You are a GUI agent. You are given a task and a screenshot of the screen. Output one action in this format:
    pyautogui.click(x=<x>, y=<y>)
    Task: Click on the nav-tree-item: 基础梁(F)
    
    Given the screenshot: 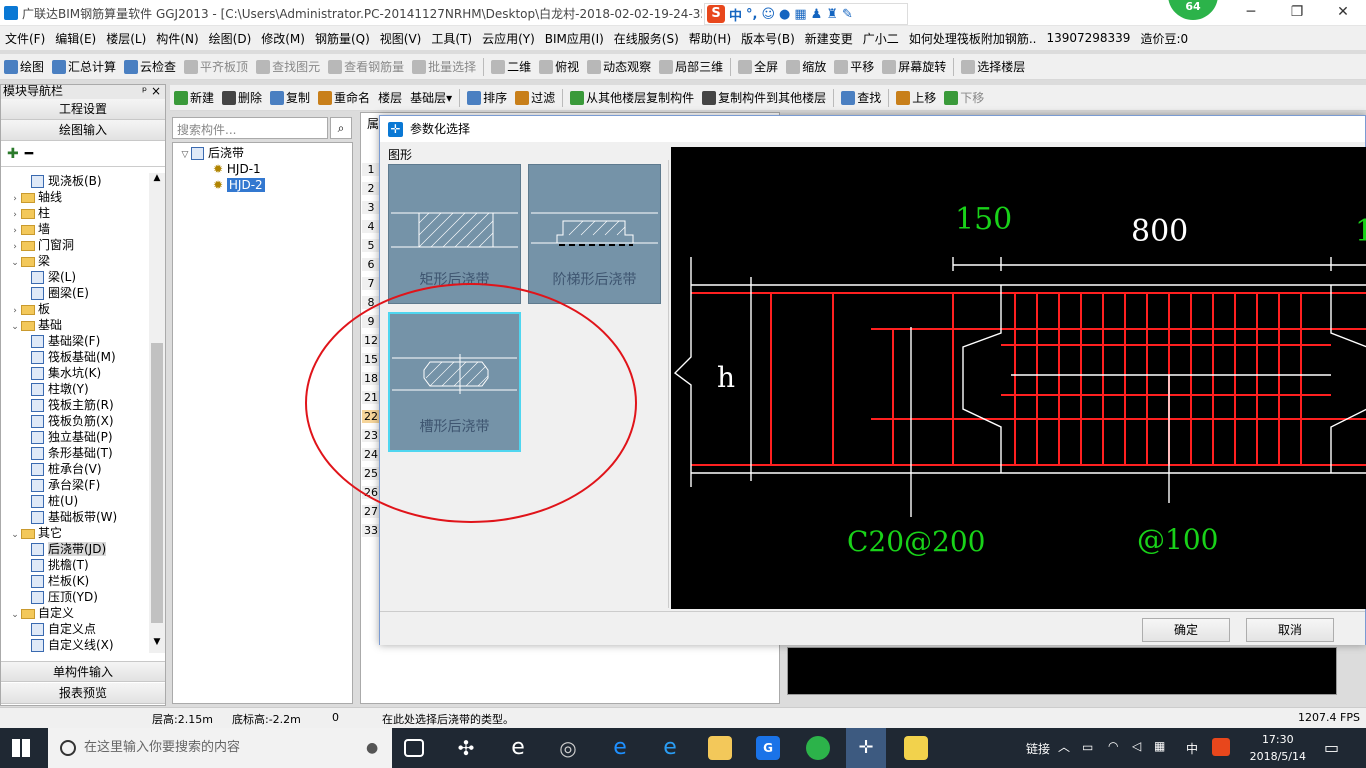 What is the action you would take?
    pyautogui.click(x=75, y=341)
    